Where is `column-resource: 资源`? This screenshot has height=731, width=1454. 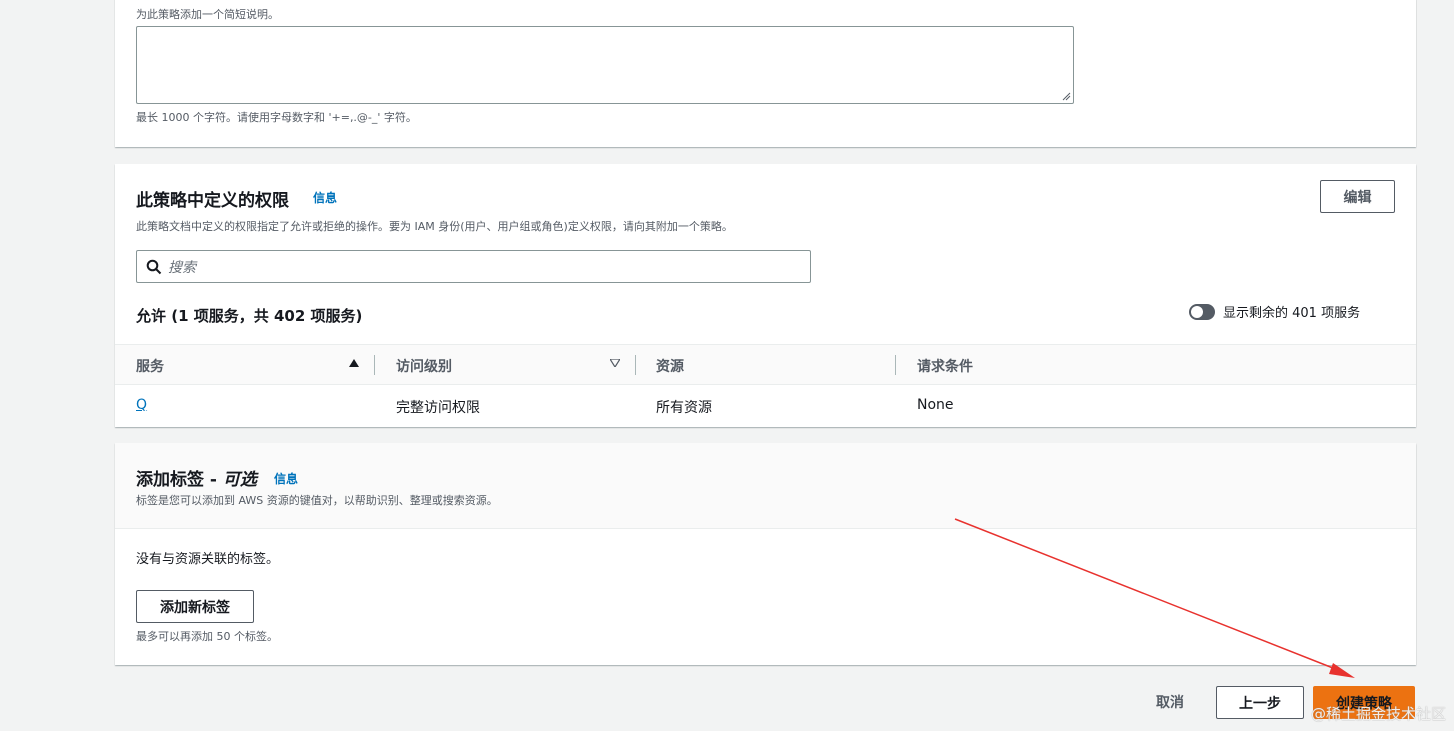 column-resource: 资源 is located at coordinates (670, 366).